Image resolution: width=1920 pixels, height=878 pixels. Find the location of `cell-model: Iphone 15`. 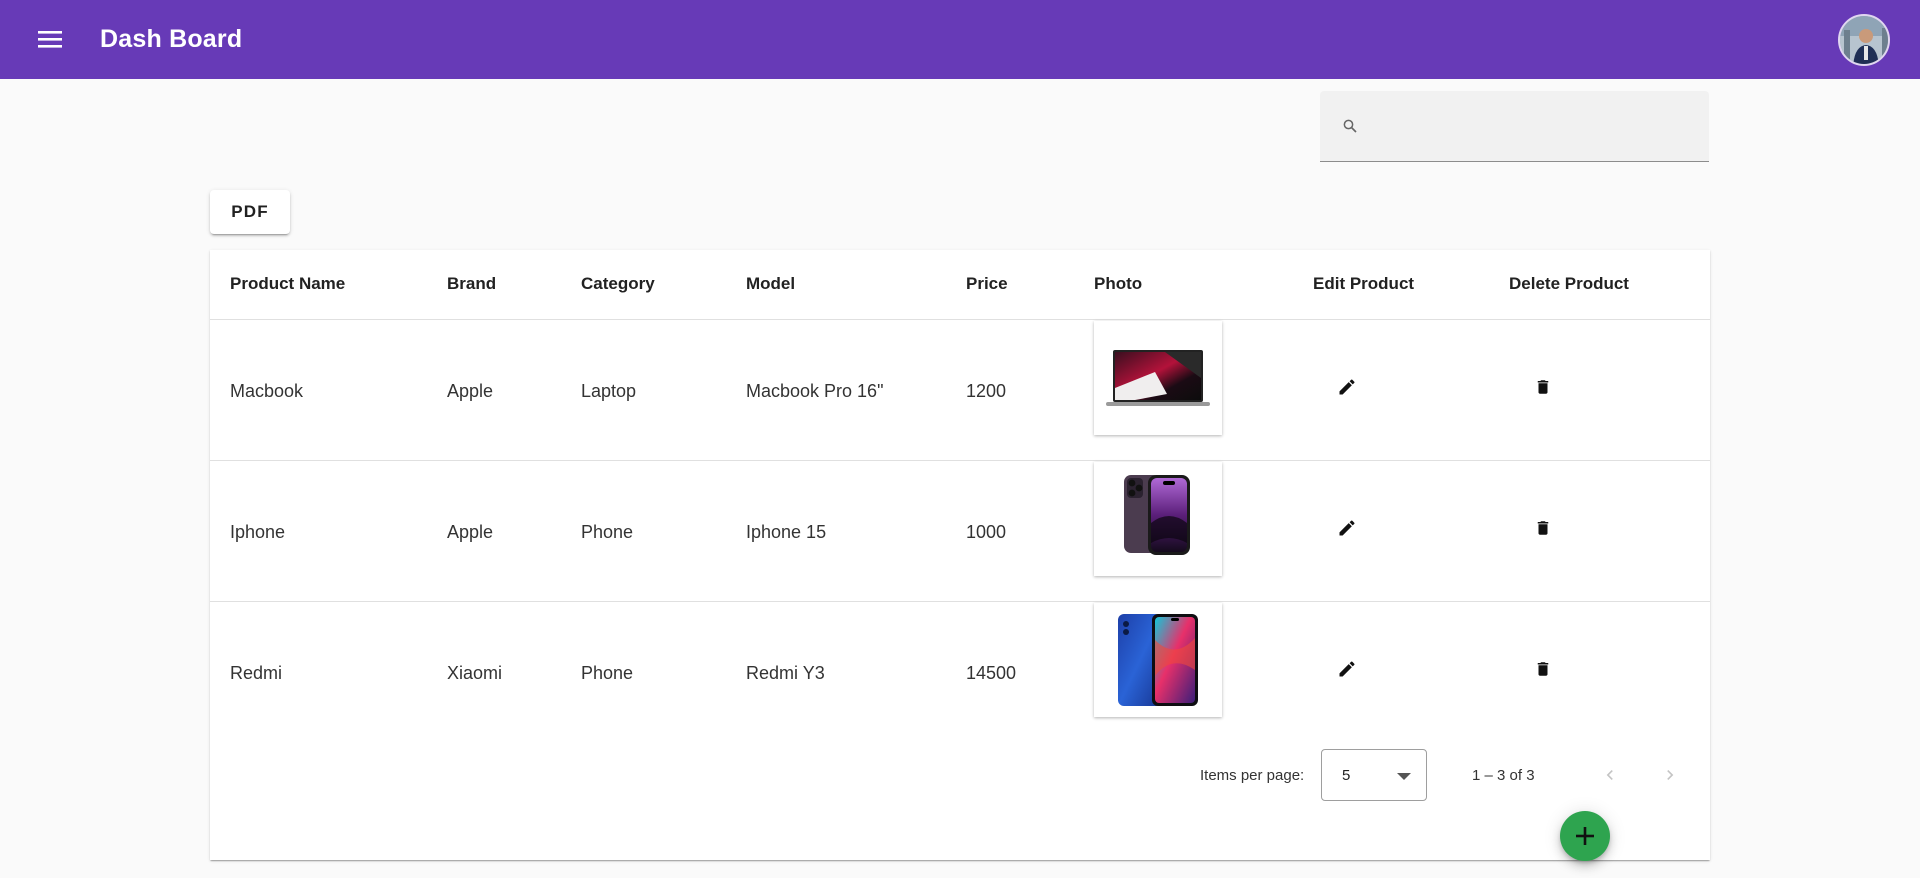

cell-model: Iphone 15 is located at coordinates (786, 532).